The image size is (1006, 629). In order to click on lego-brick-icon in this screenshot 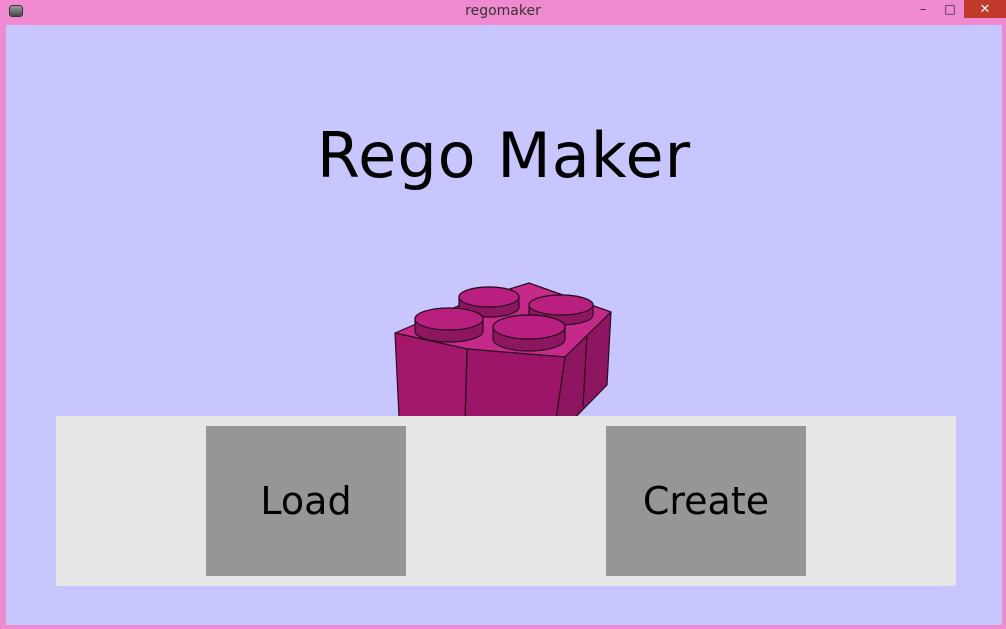, I will do `click(503, 349)`.